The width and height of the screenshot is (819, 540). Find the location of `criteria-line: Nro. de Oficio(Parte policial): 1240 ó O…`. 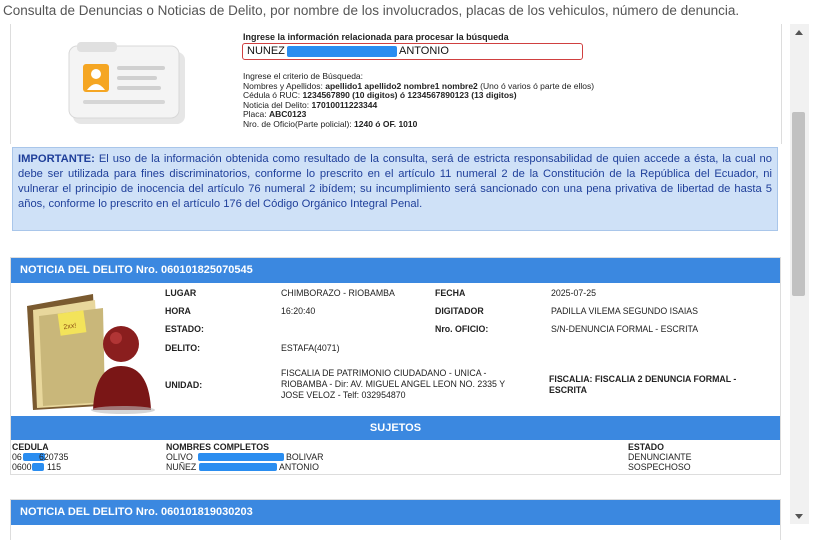

criteria-line: Nro. de Oficio(Parte policial): 1240 ó O… is located at coordinates (330, 123).